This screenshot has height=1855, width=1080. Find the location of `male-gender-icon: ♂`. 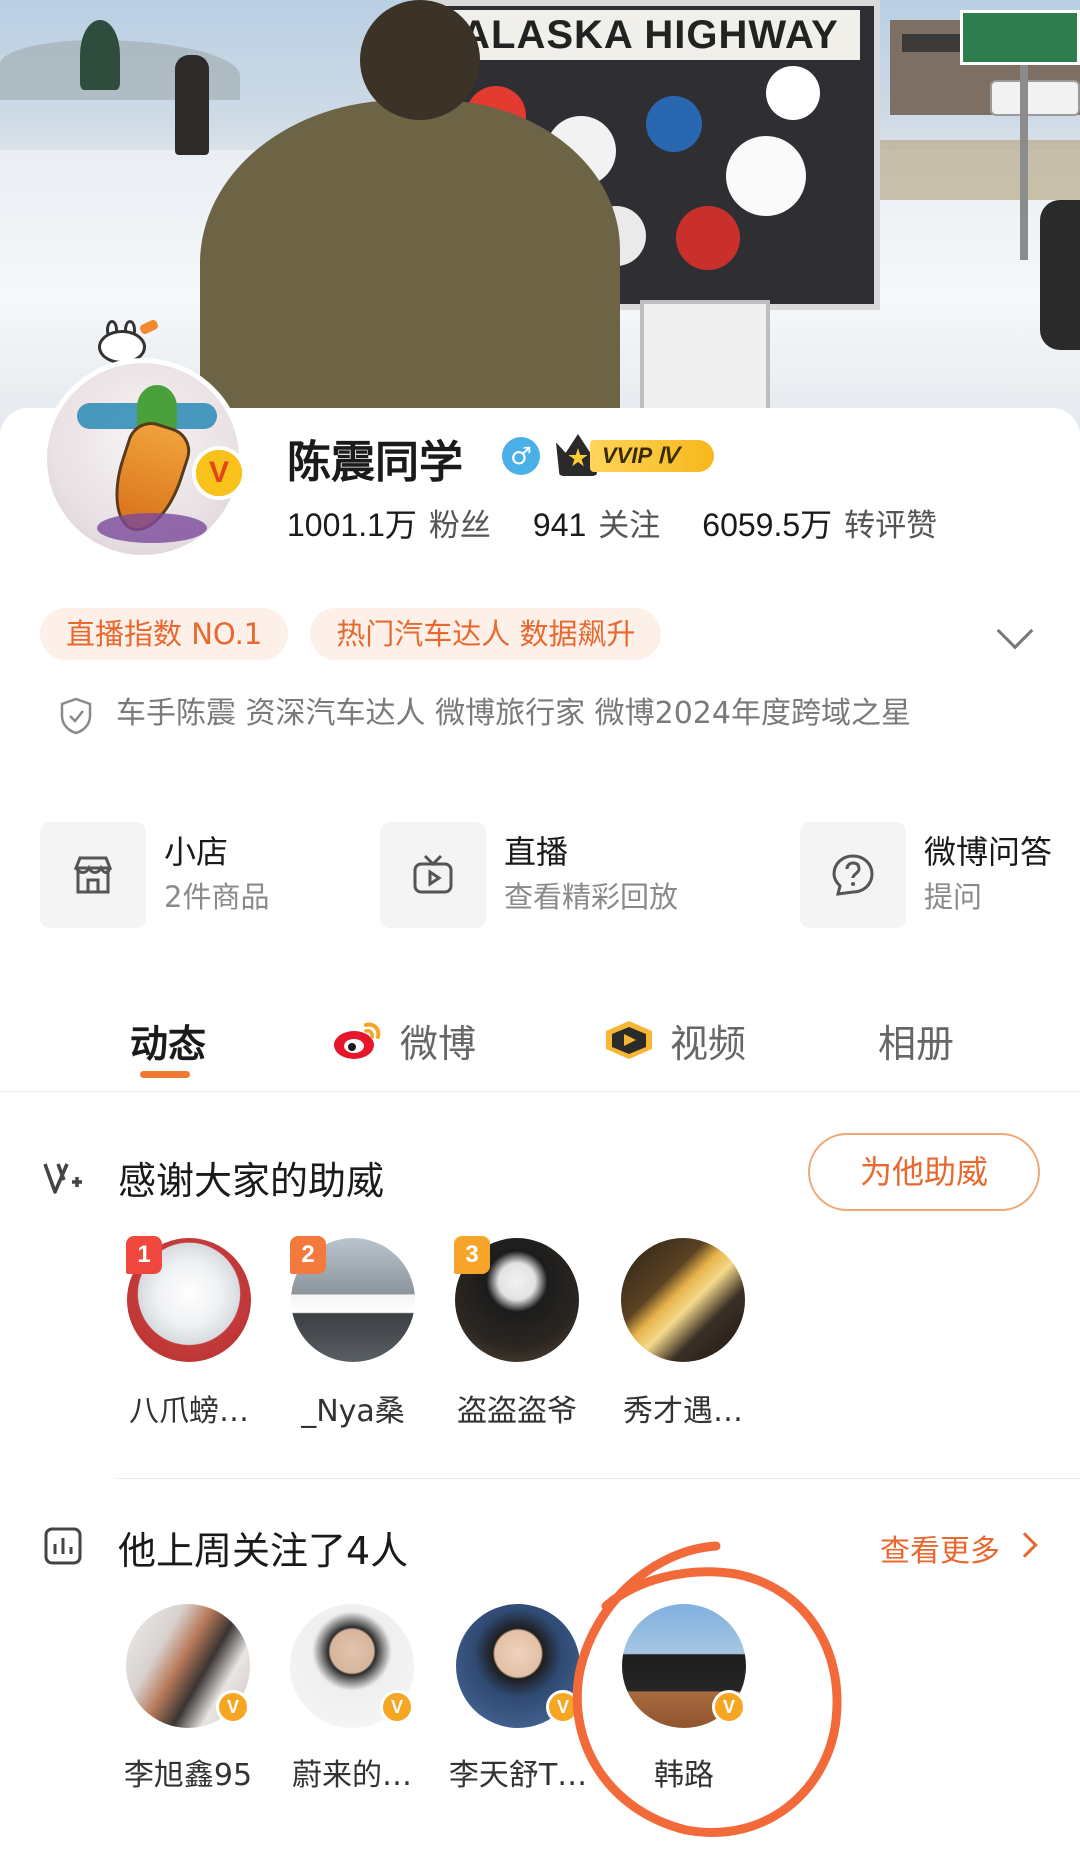

male-gender-icon: ♂ is located at coordinates (521, 456).